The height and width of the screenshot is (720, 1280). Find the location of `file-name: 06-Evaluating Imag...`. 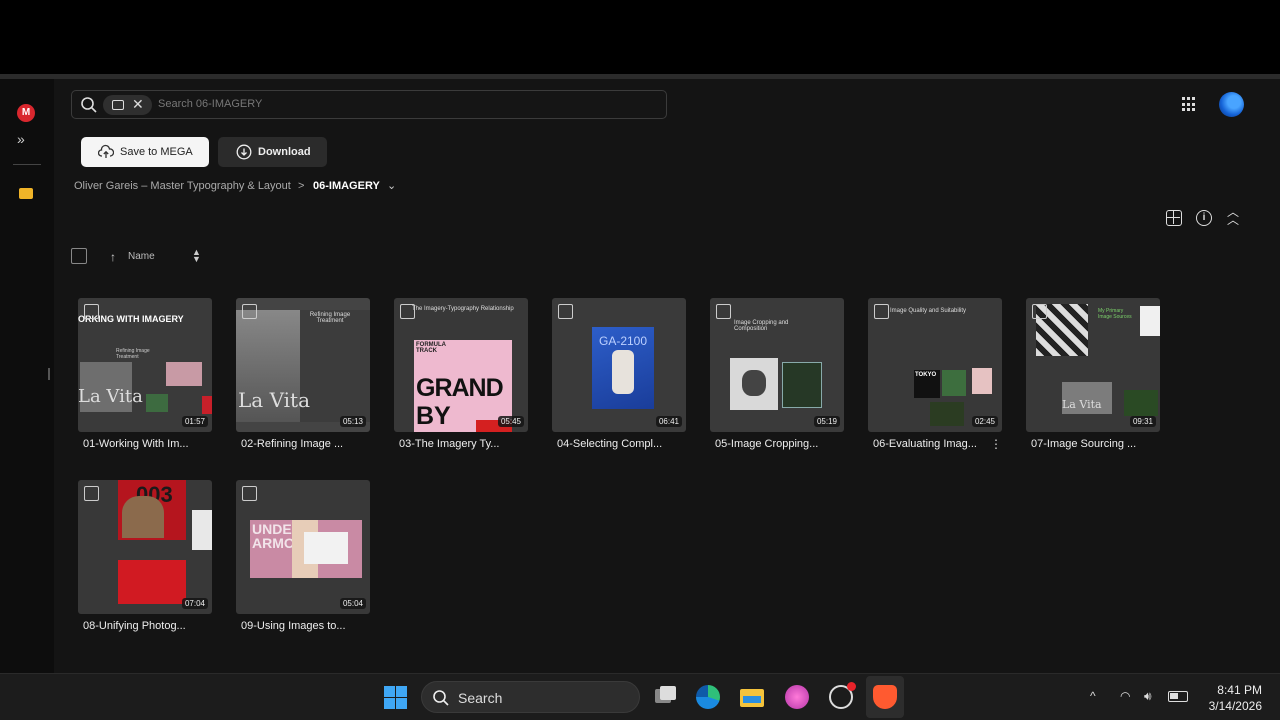

file-name: 06-Evaluating Imag... is located at coordinates (925, 444).